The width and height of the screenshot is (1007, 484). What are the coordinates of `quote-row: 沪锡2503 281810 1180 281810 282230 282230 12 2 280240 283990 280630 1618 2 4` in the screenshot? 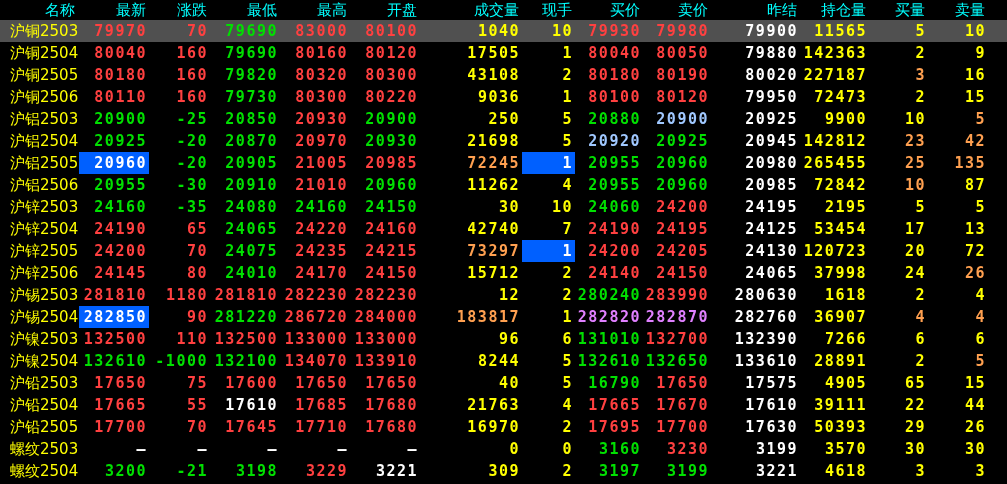 It's located at (503, 295).